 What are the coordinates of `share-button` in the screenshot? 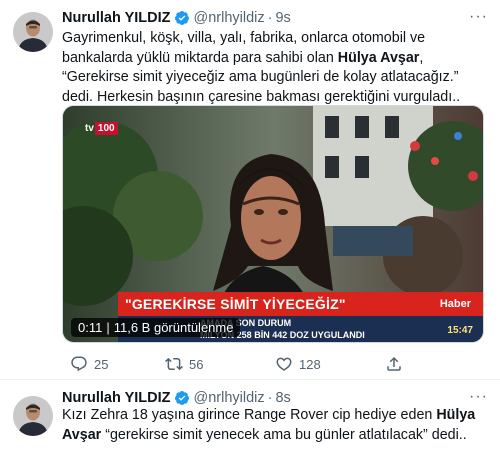 It's located at (397, 364).